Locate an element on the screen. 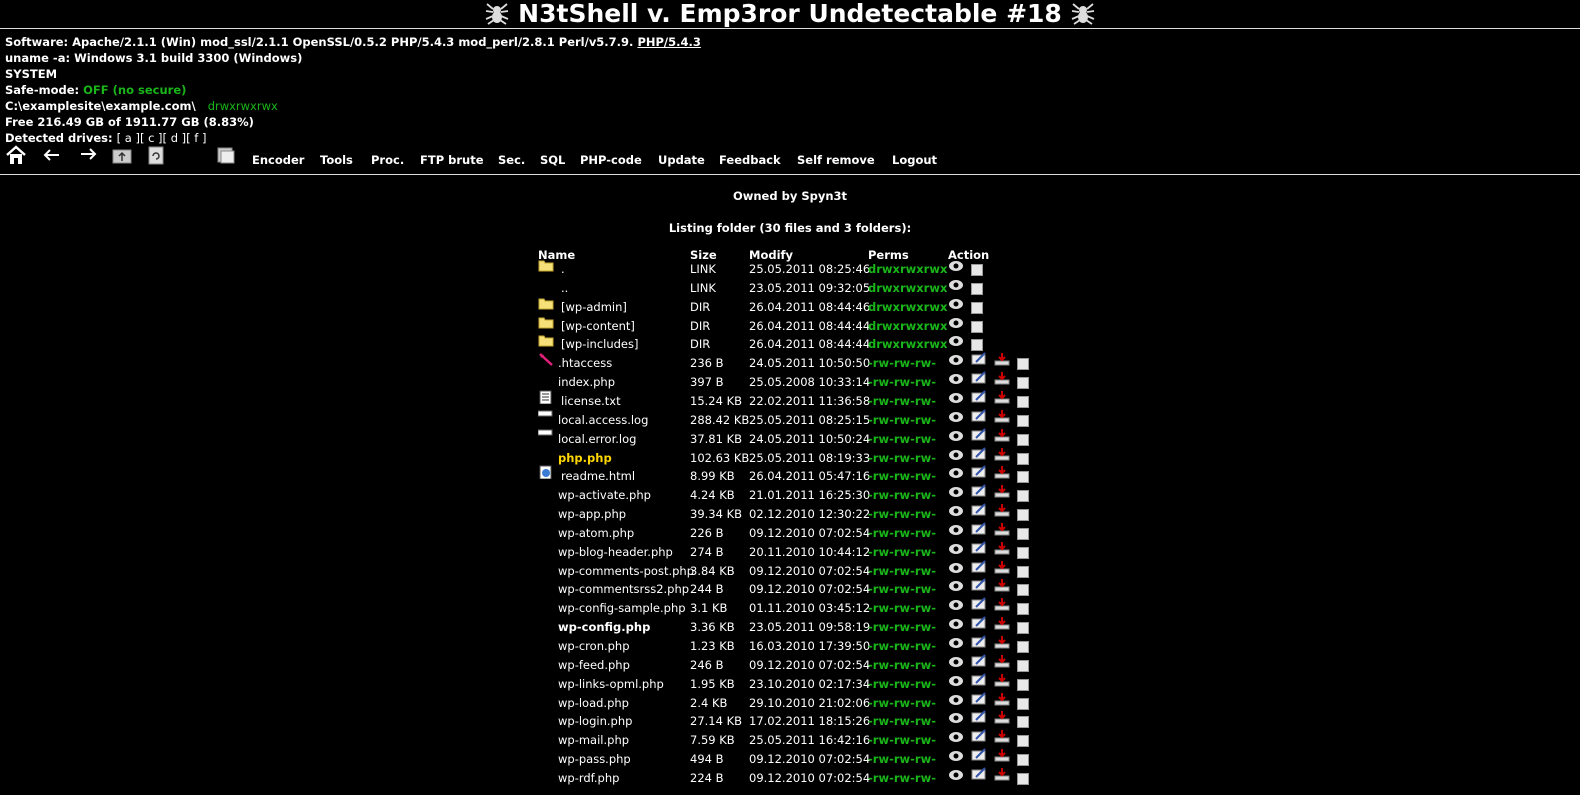 Image resolution: width=1580 pixels, height=795 pixels. update-link: Update is located at coordinates (681, 160).